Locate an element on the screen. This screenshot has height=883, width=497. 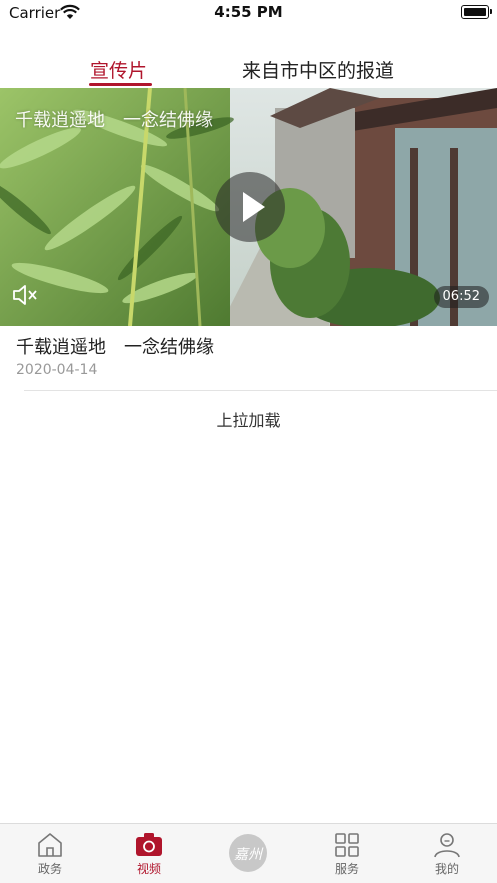
nav-mine: 我的 is located at coordinates (447, 854).